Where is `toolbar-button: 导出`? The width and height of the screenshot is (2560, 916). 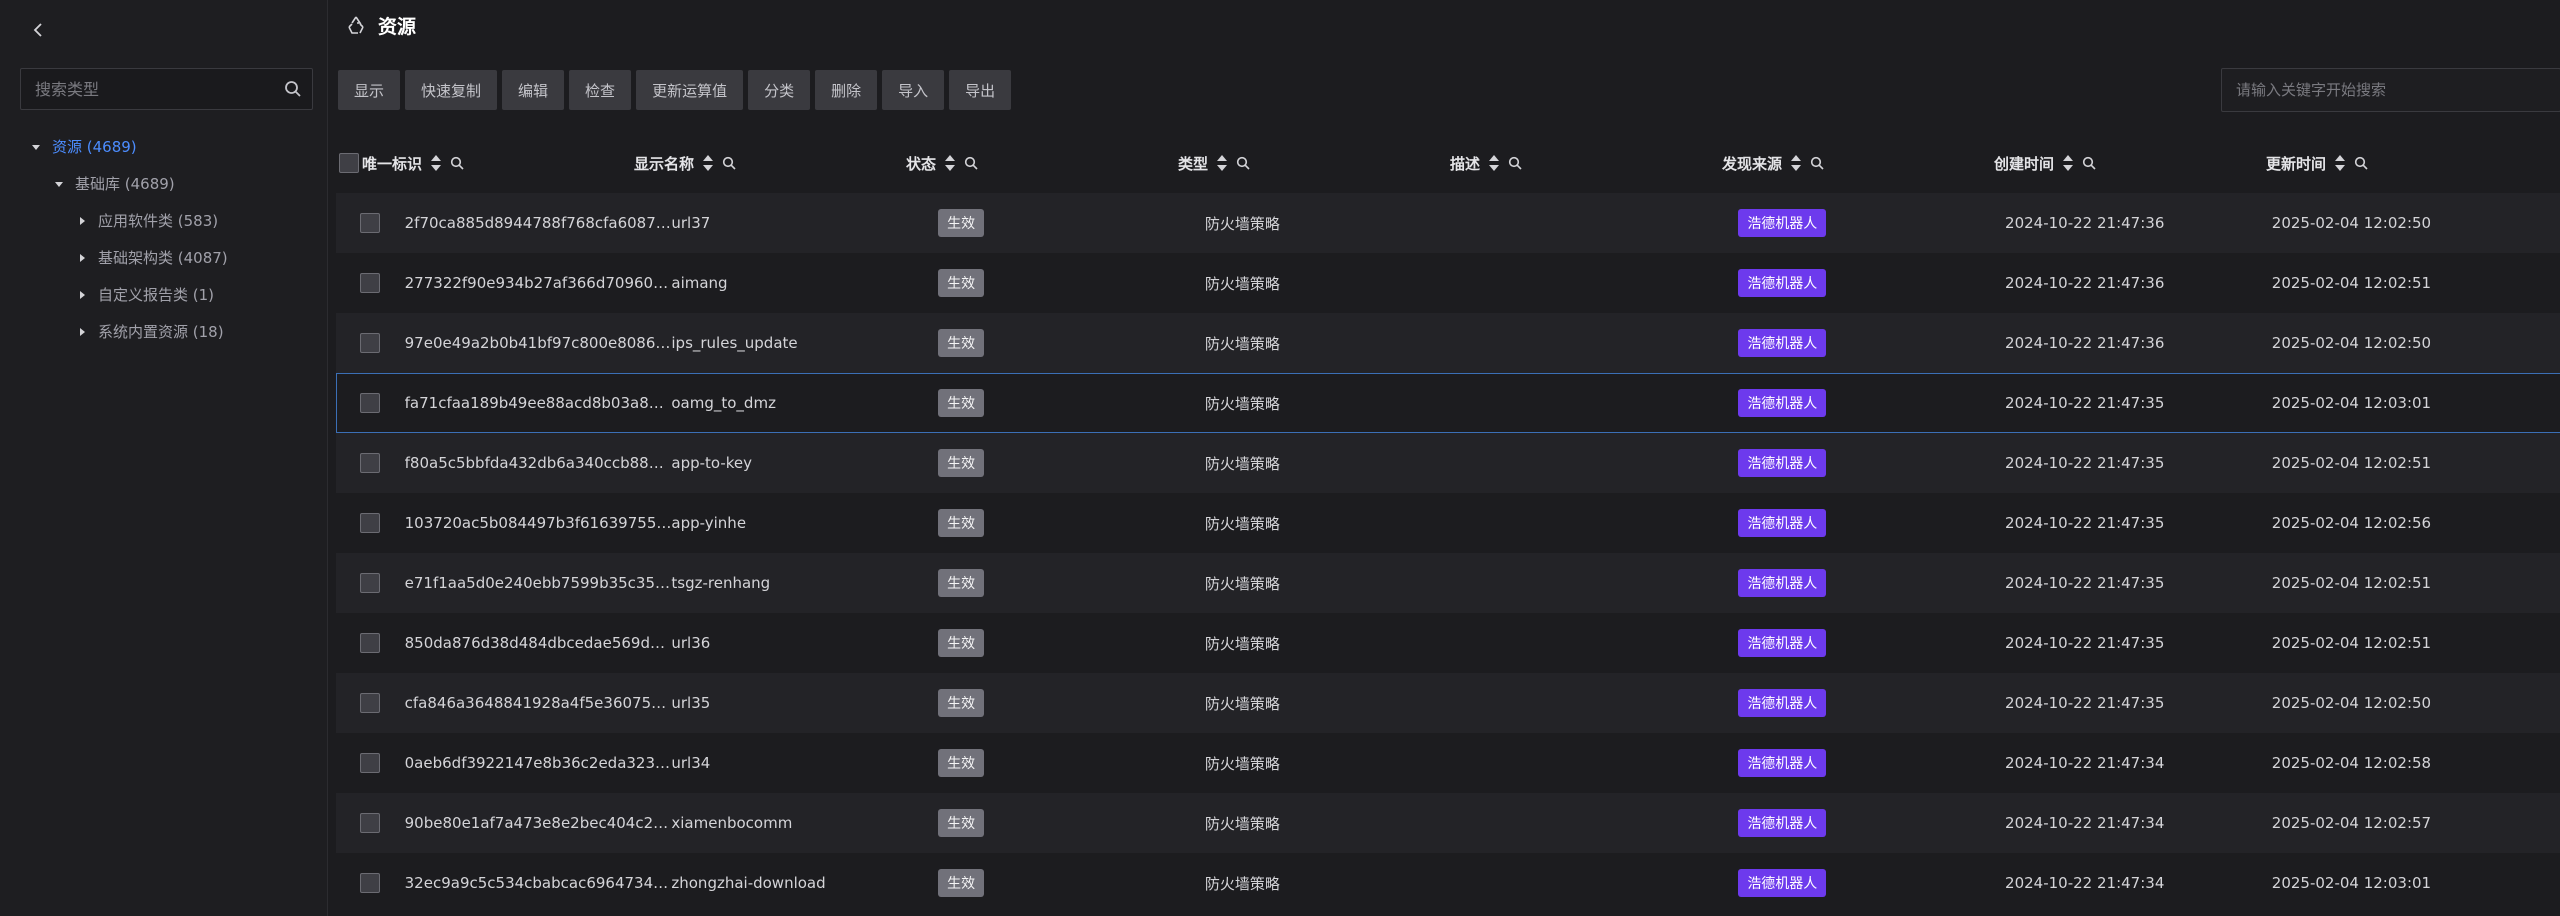 toolbar-button: 导出 is located at coordinates (980, 90).